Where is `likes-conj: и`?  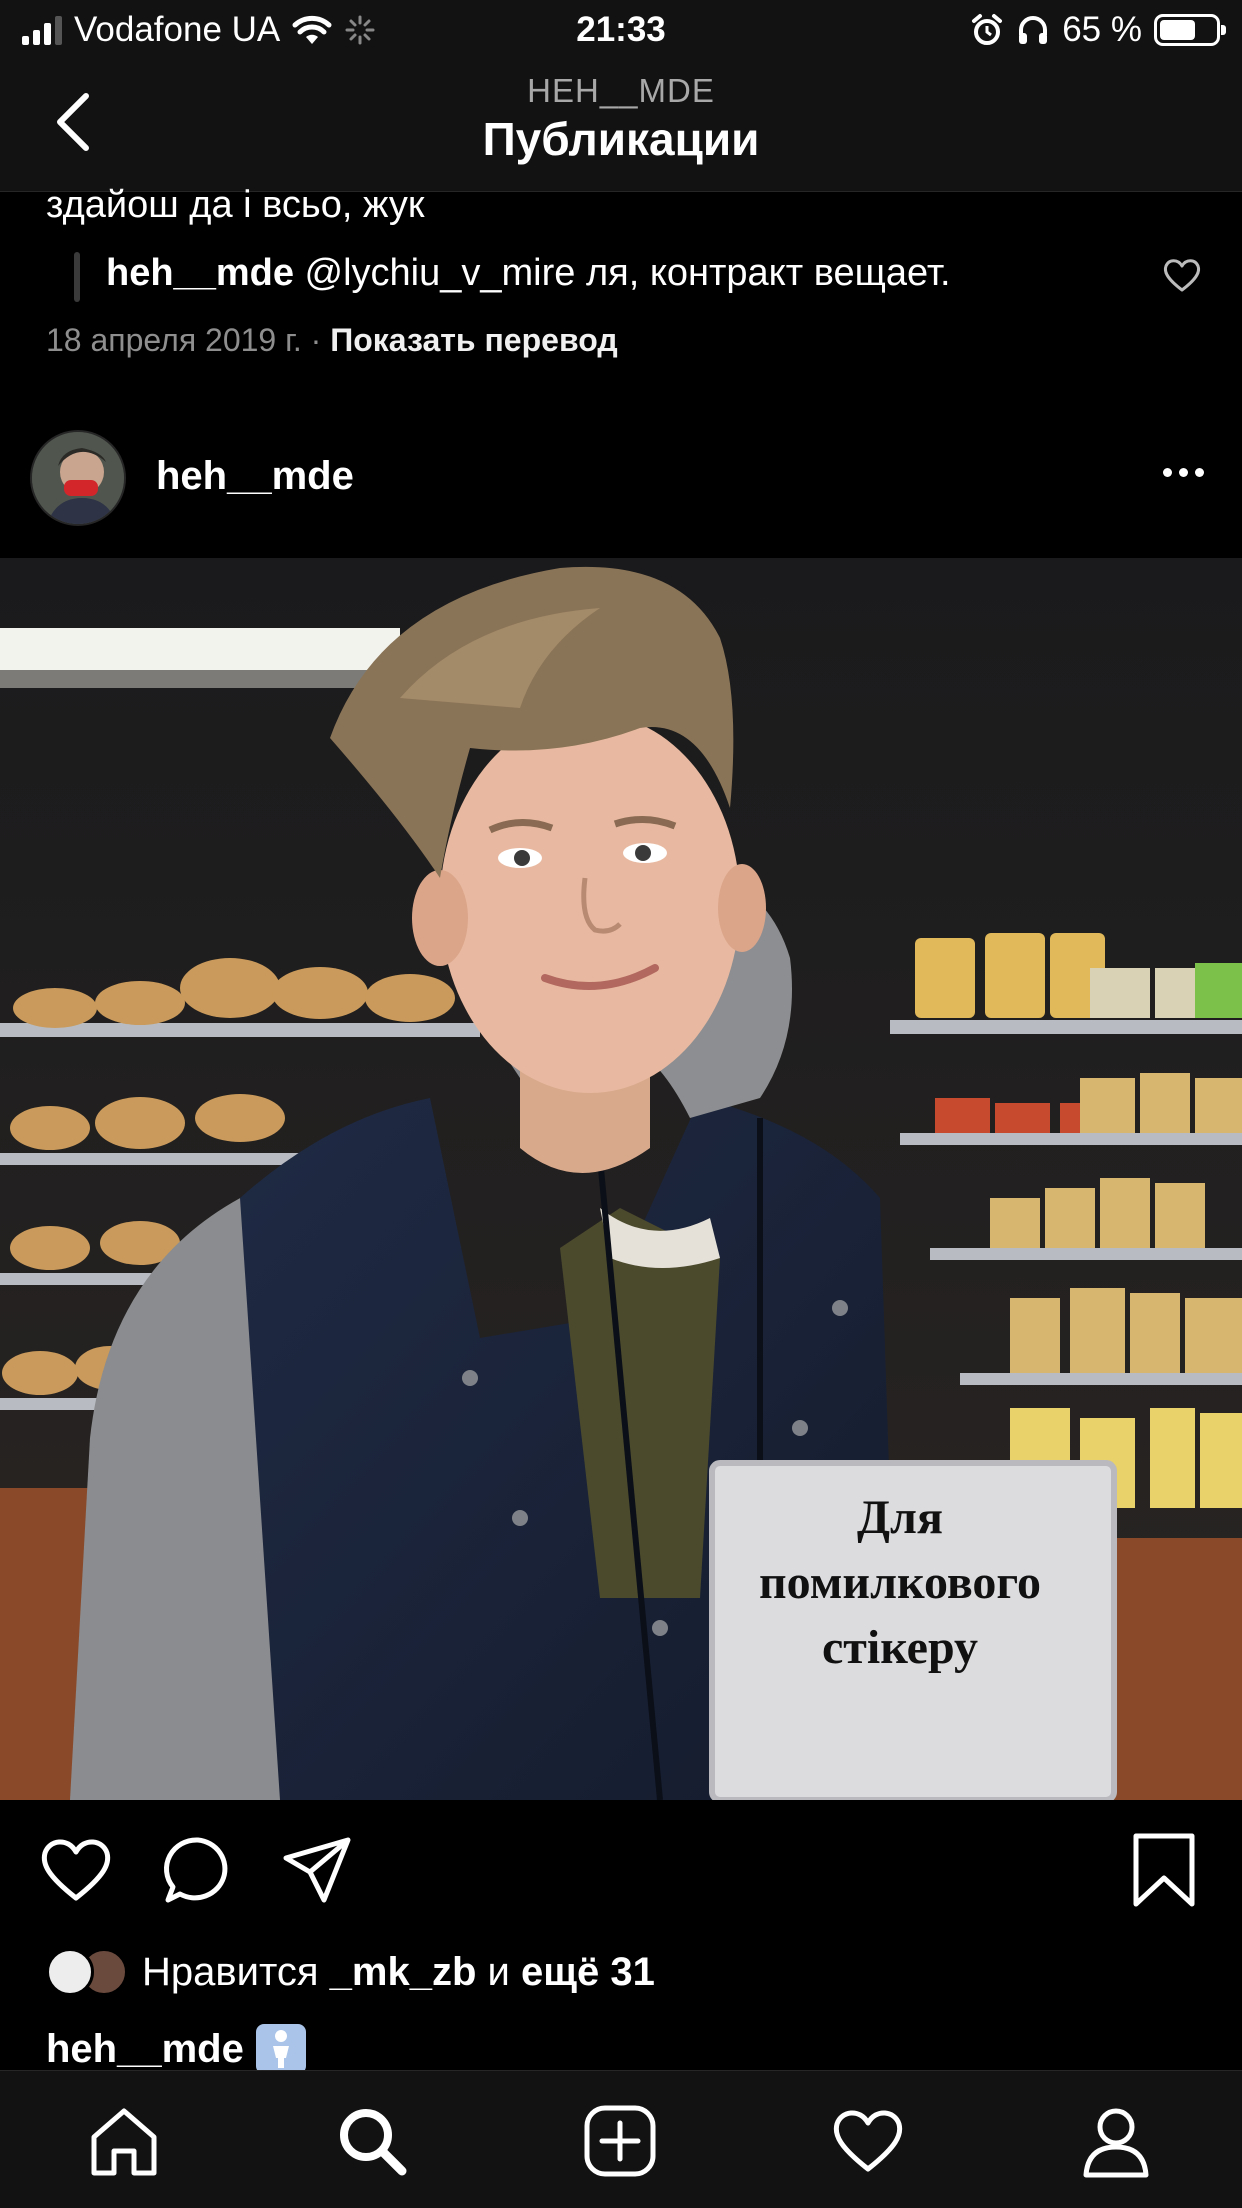
likes-conj: и is located at coordinates (498, 1971).